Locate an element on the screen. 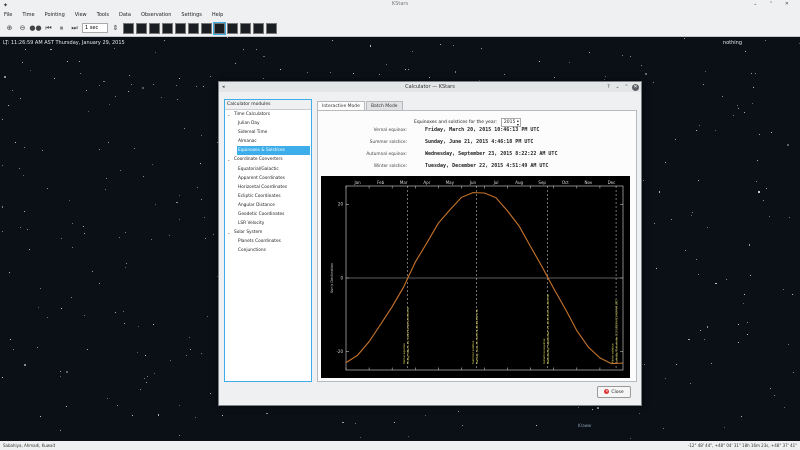 This screenshot has width=800, height=450. tree-item-lsr-velocity: LSR Velocity is located at coordinates (268, 223).